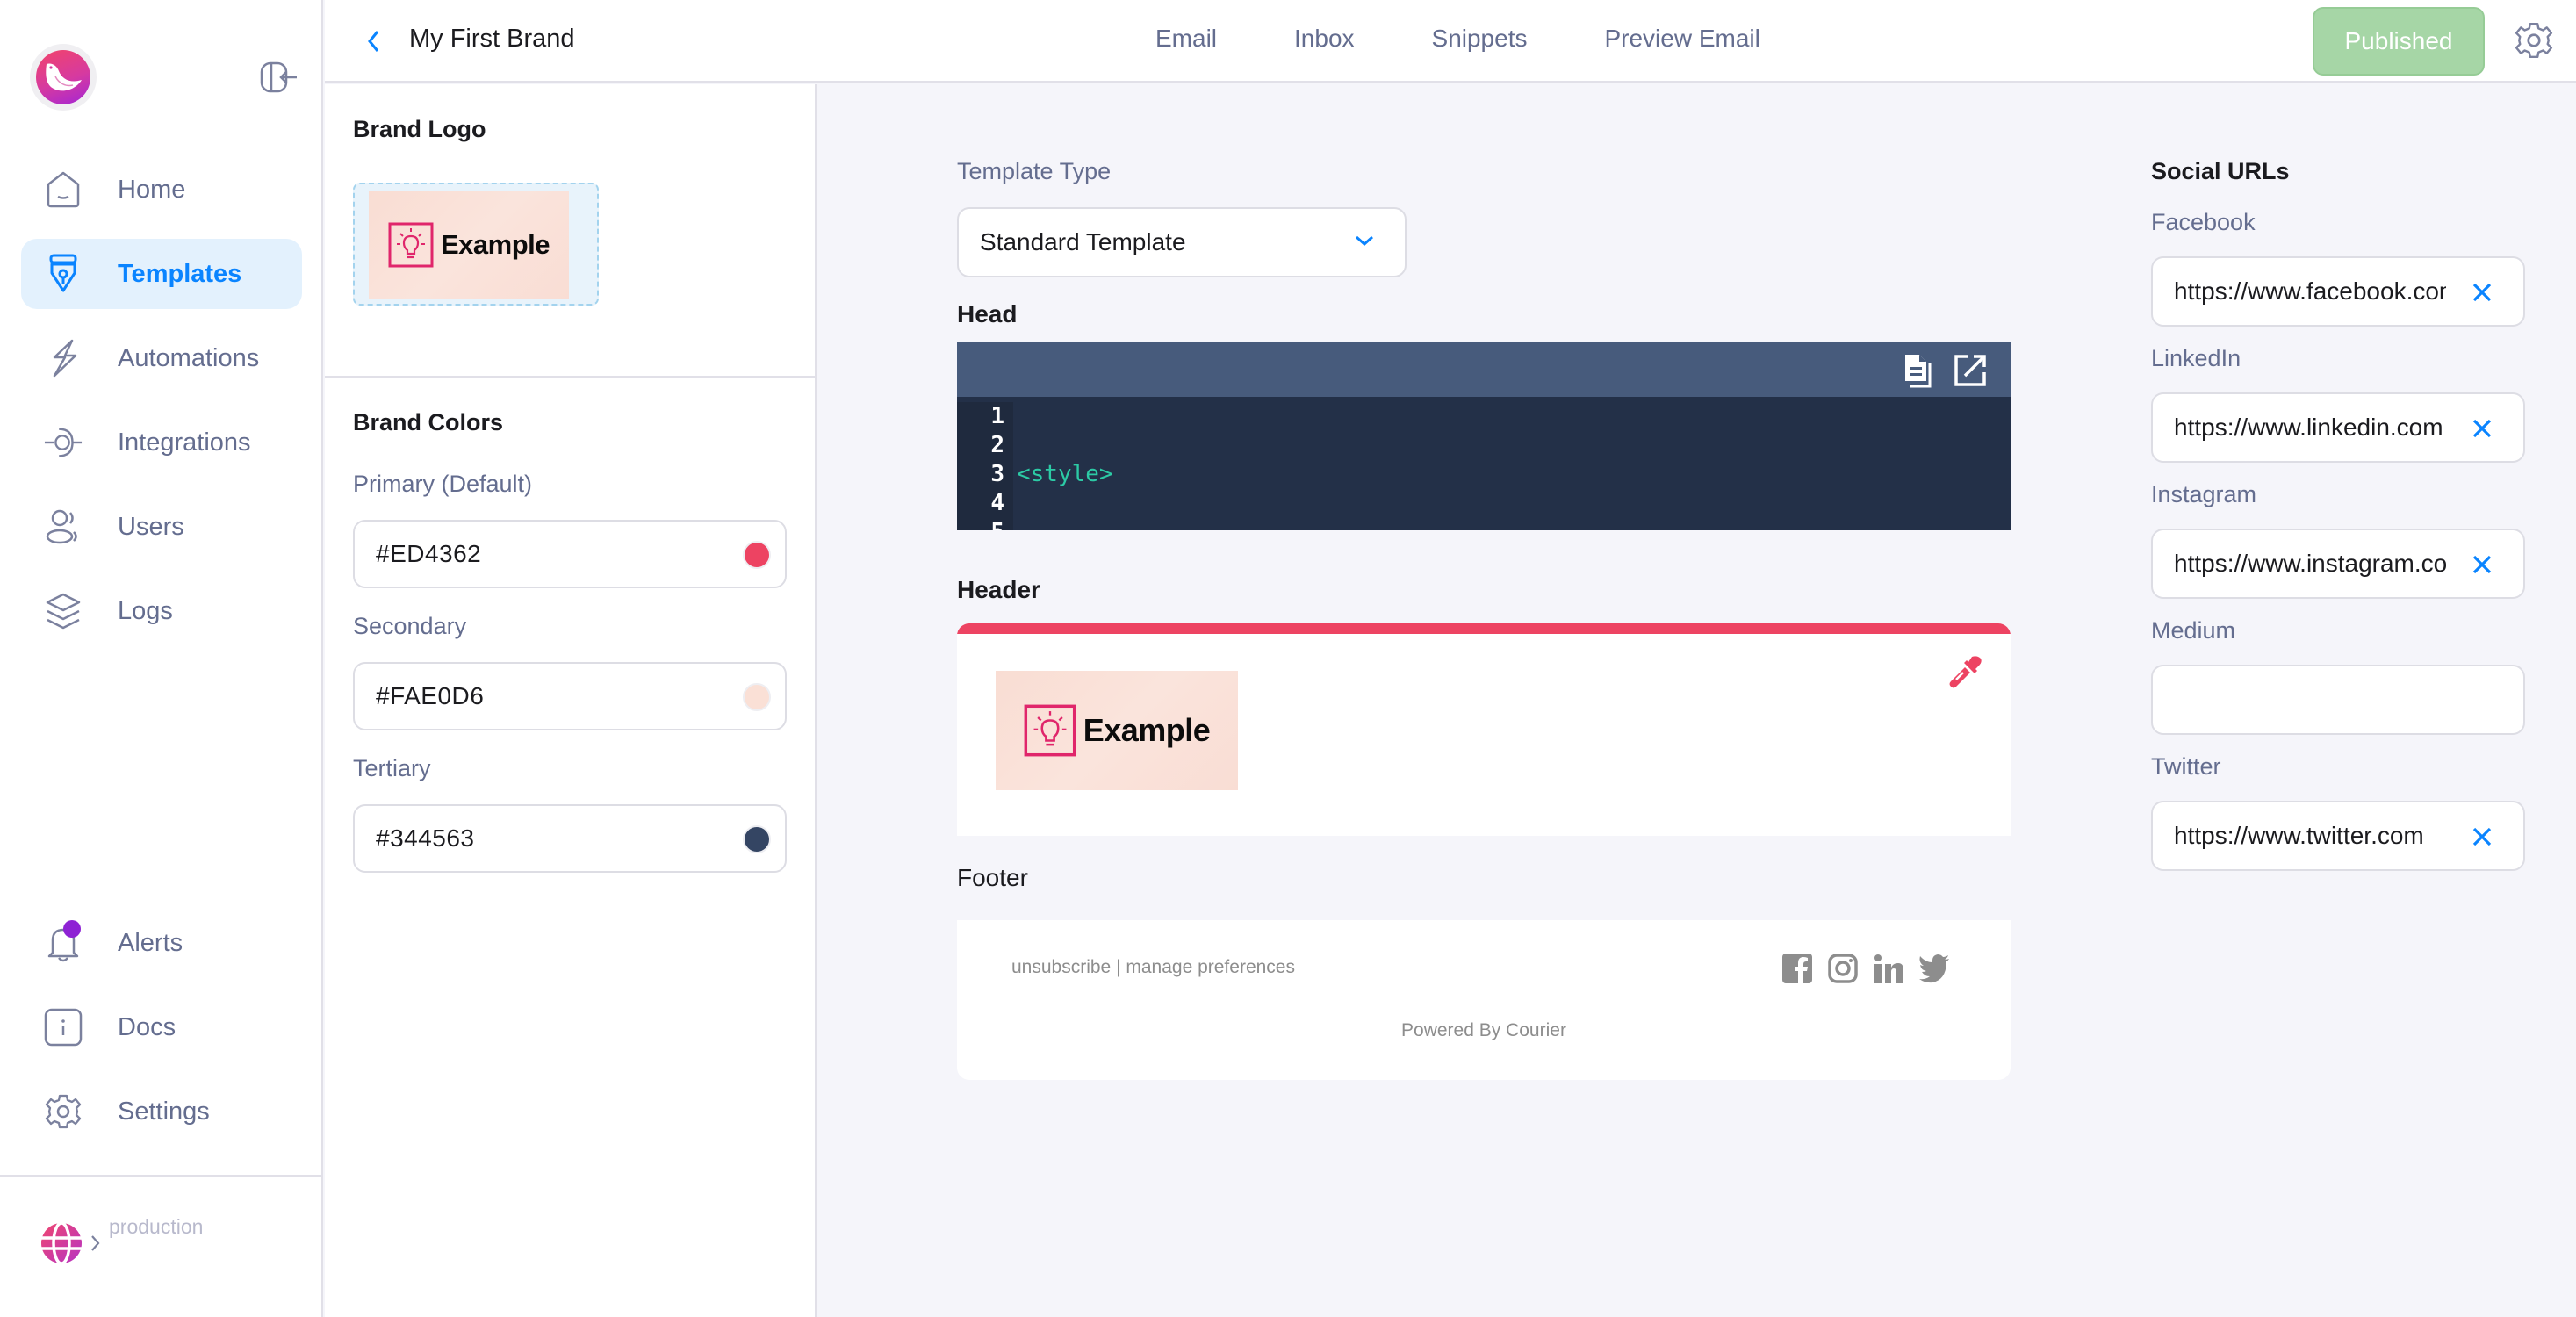  Describe the element at coordinates (2338, 700) in the screenshot. I see `medium-url-input` at that location.